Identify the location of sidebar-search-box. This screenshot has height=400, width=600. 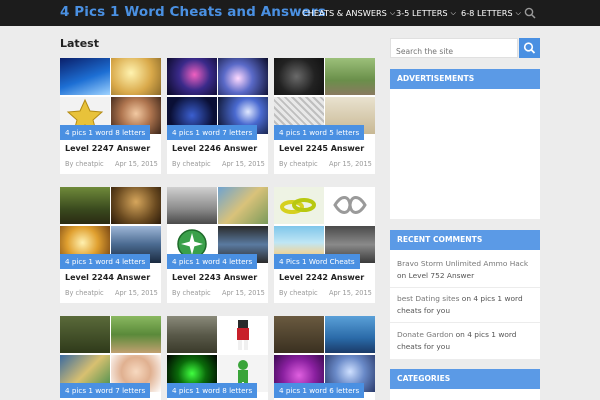
(454, 48).